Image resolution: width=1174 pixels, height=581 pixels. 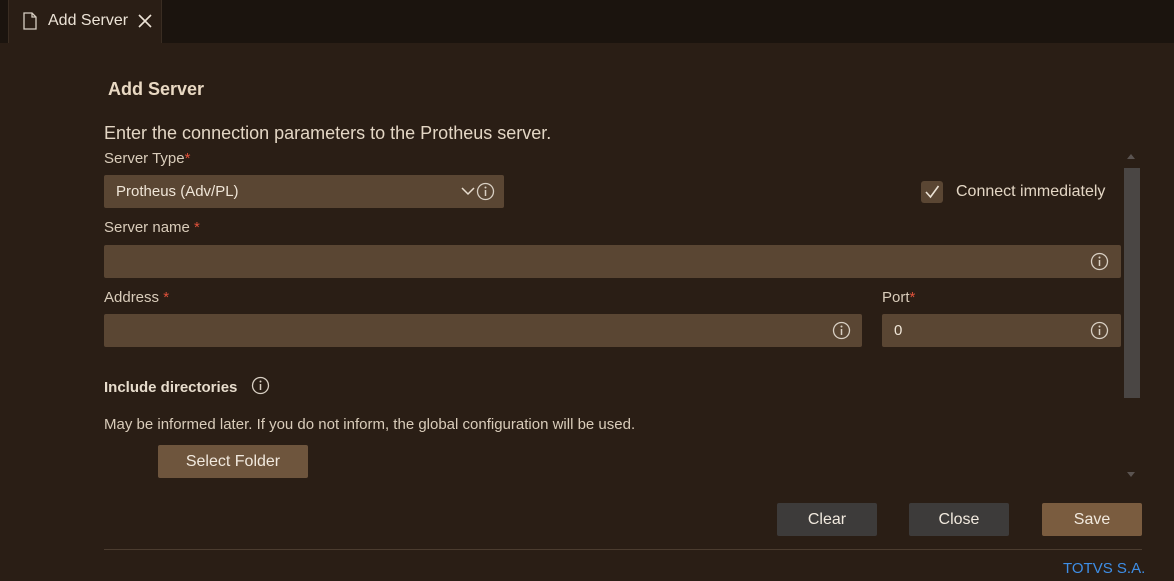 What do you see at coordinates (827, 519) in the screenshot?
I see `clear-button: Clear` at bounding box center [827, 519].